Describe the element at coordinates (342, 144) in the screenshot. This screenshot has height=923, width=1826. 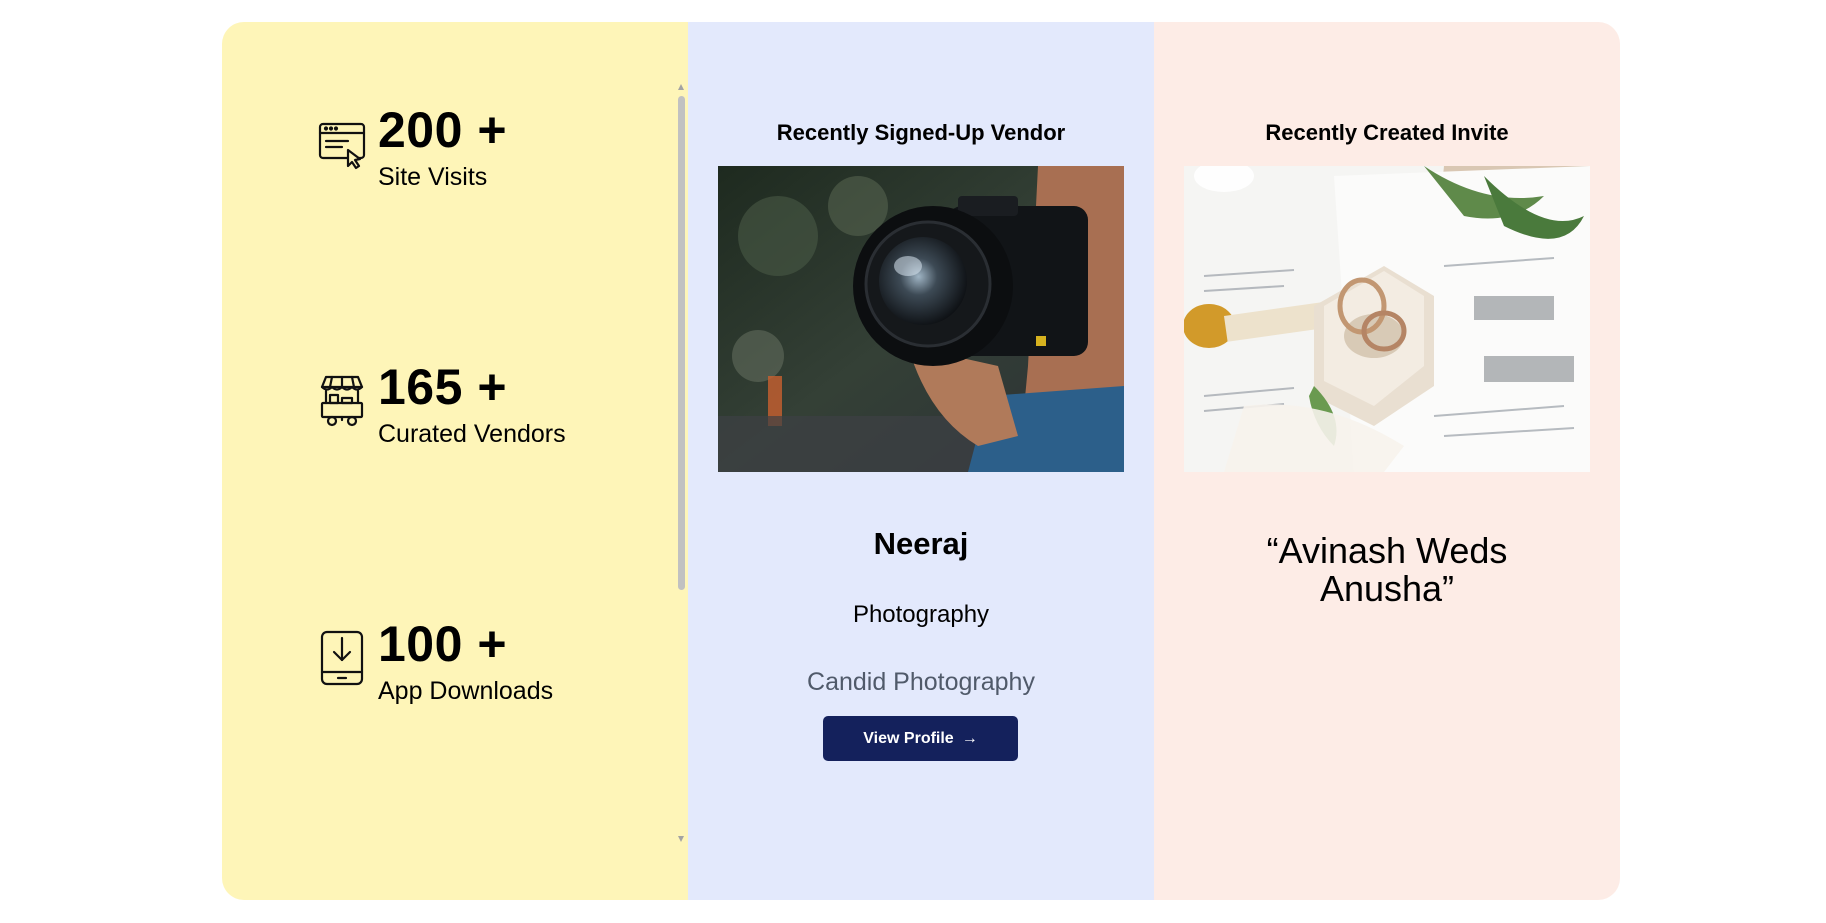
I see `browser-cursor-icon` at that location.